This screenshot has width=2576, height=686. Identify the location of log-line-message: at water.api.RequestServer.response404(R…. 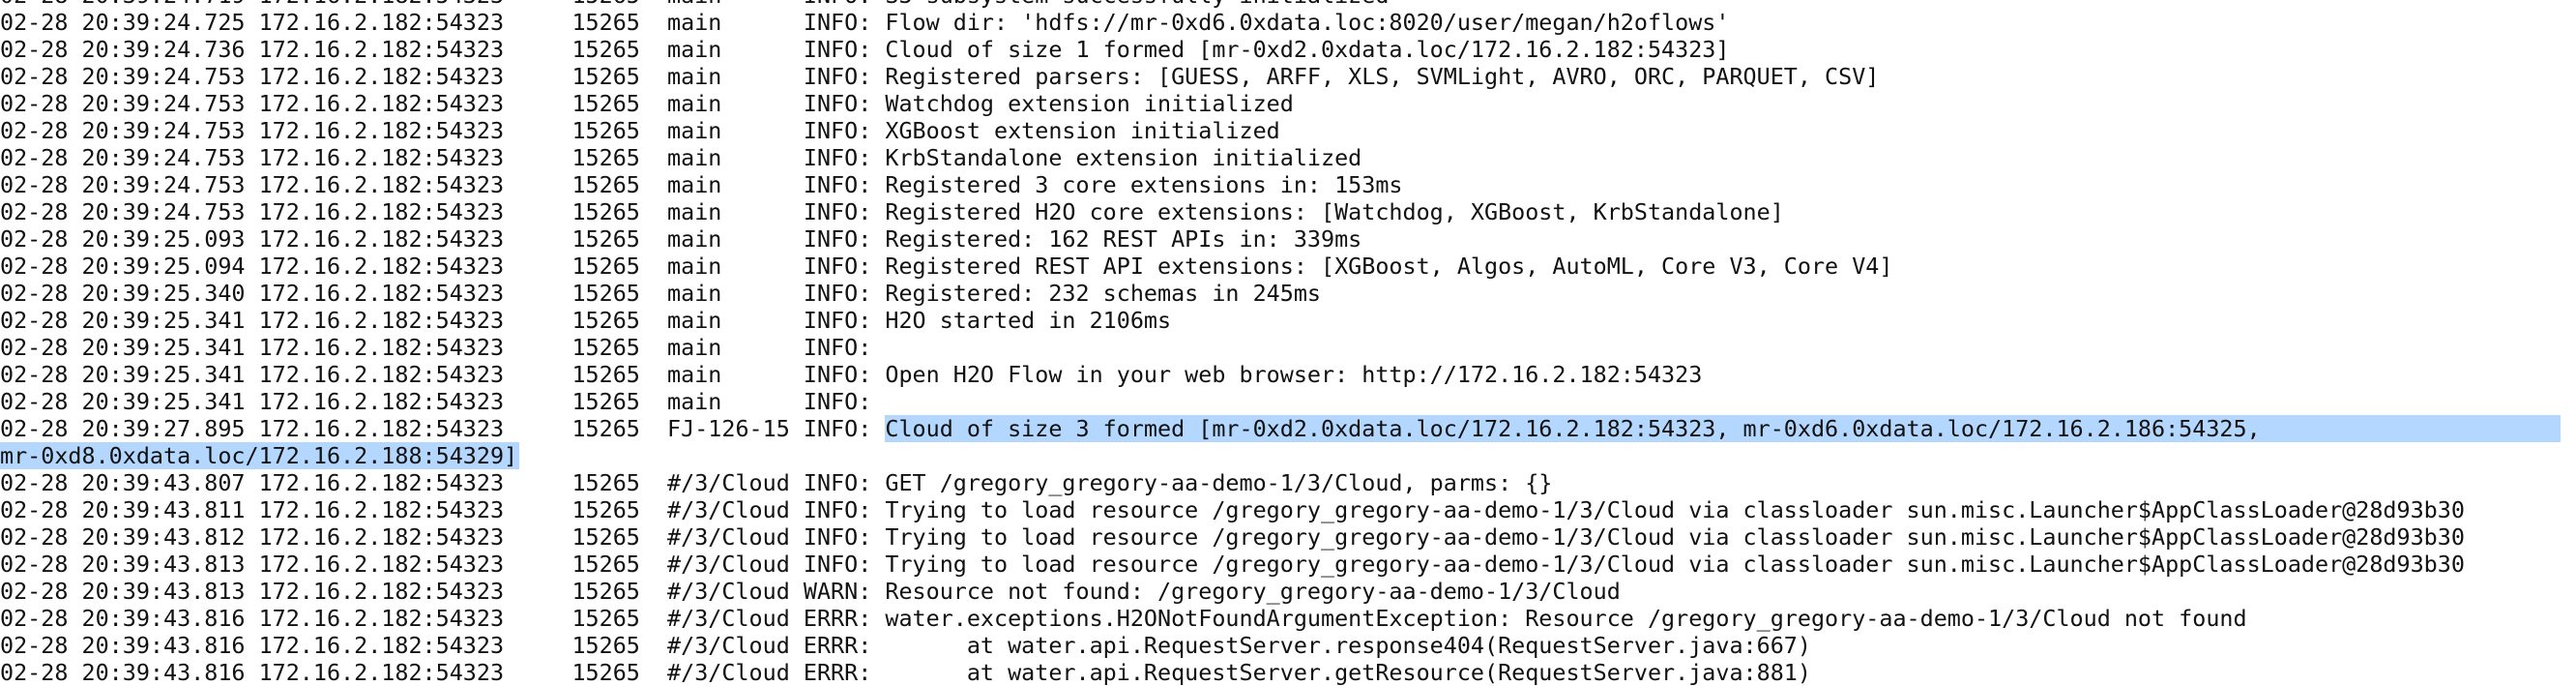
(1348, 646).